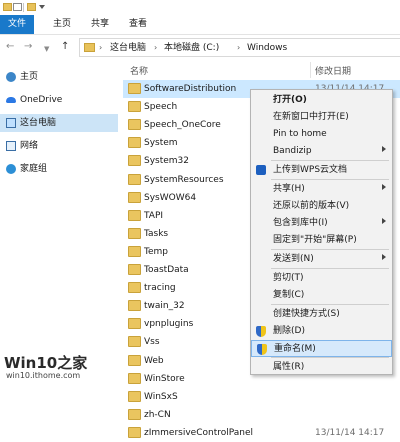  I want to click on sidebar-item-label: OneDrive, so click(41, 100).